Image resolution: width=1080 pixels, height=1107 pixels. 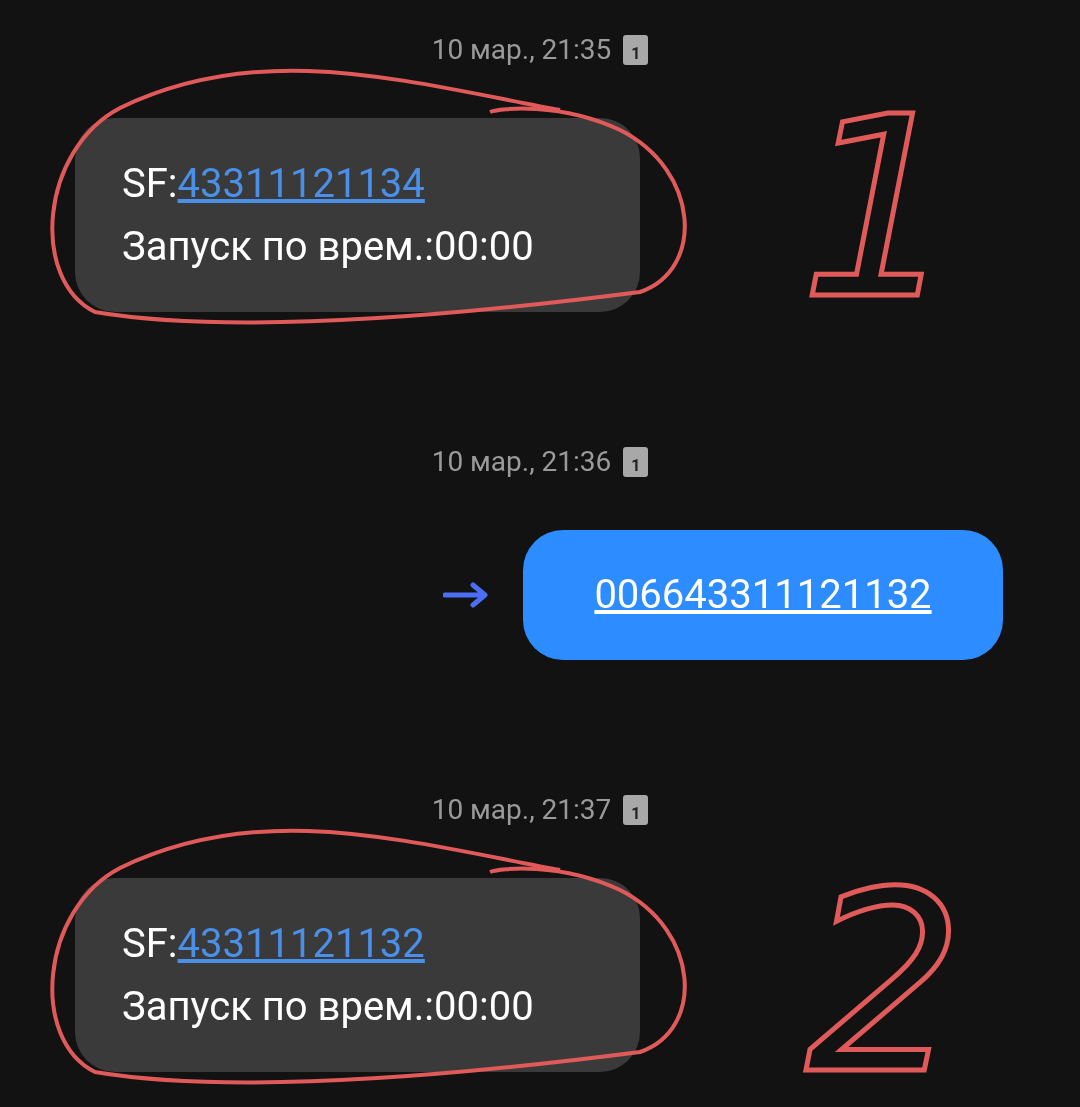 What do you see at coordinates (301, 183) in the screenshot?
I see `phone-link: 43311121134` at bounding box center [301, 183].